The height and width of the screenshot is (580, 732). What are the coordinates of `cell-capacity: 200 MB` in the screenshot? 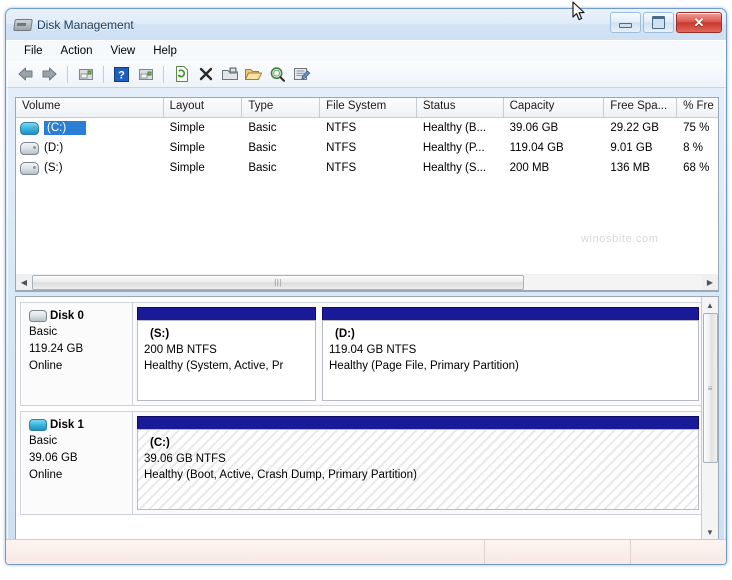 It's located at (529, 168).